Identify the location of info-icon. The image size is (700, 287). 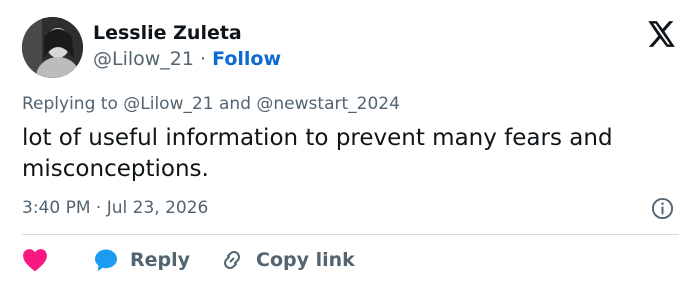
(662, 208).